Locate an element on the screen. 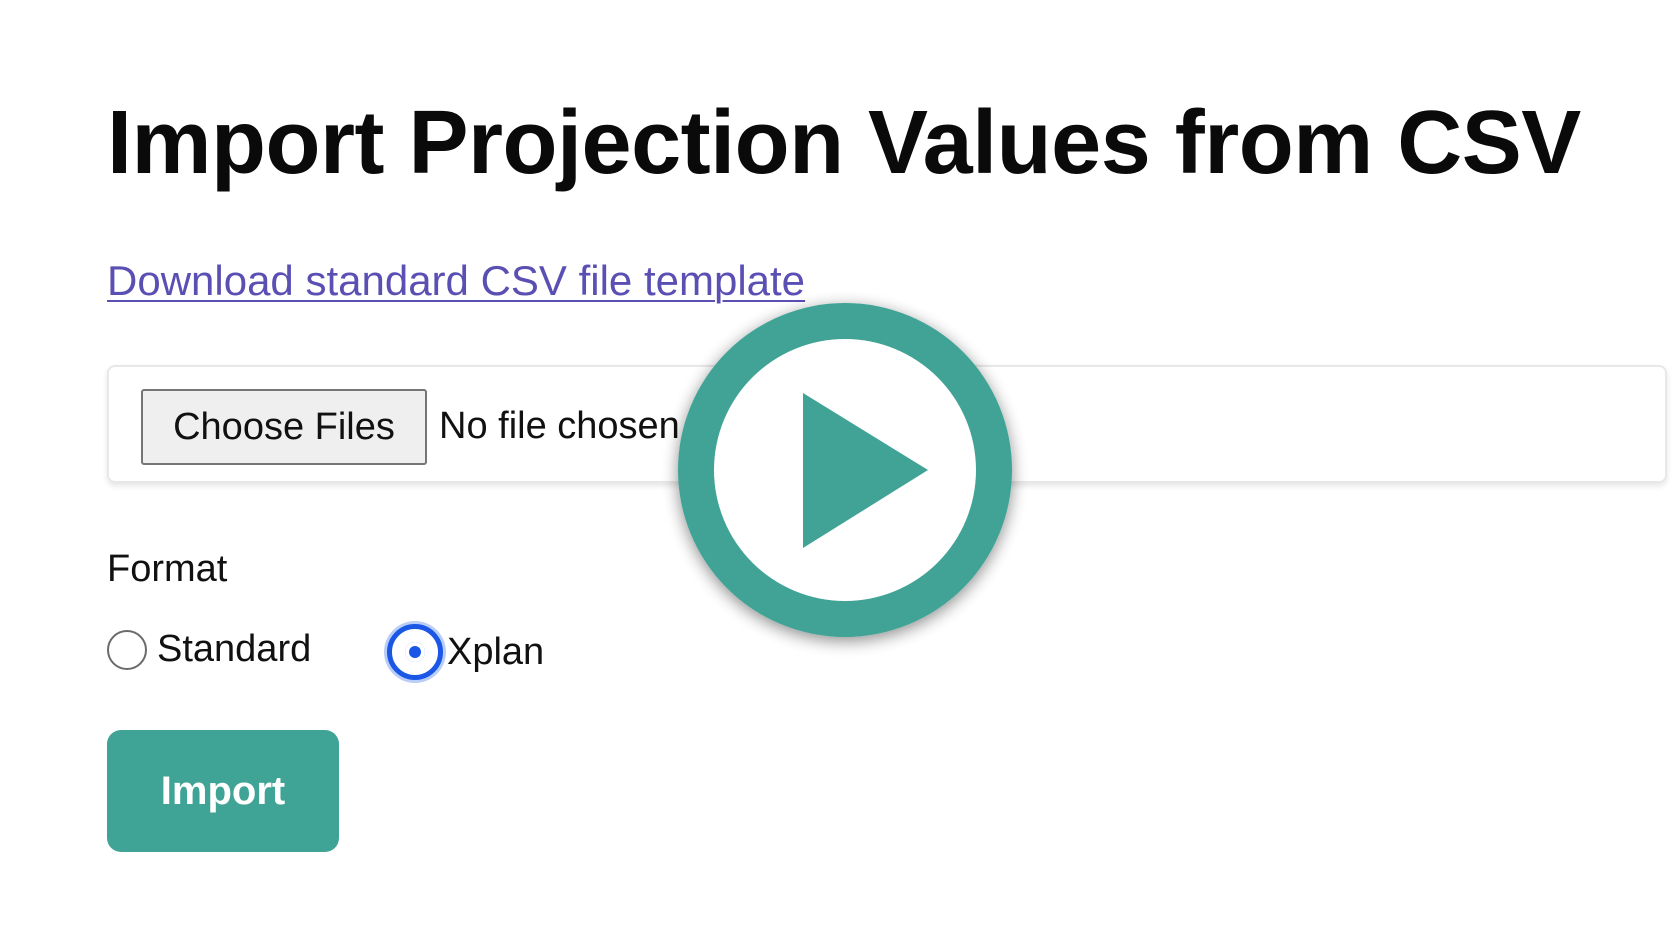 This screenshot has height=930, width=1680. play-icon is located at coordinates (845, 470).